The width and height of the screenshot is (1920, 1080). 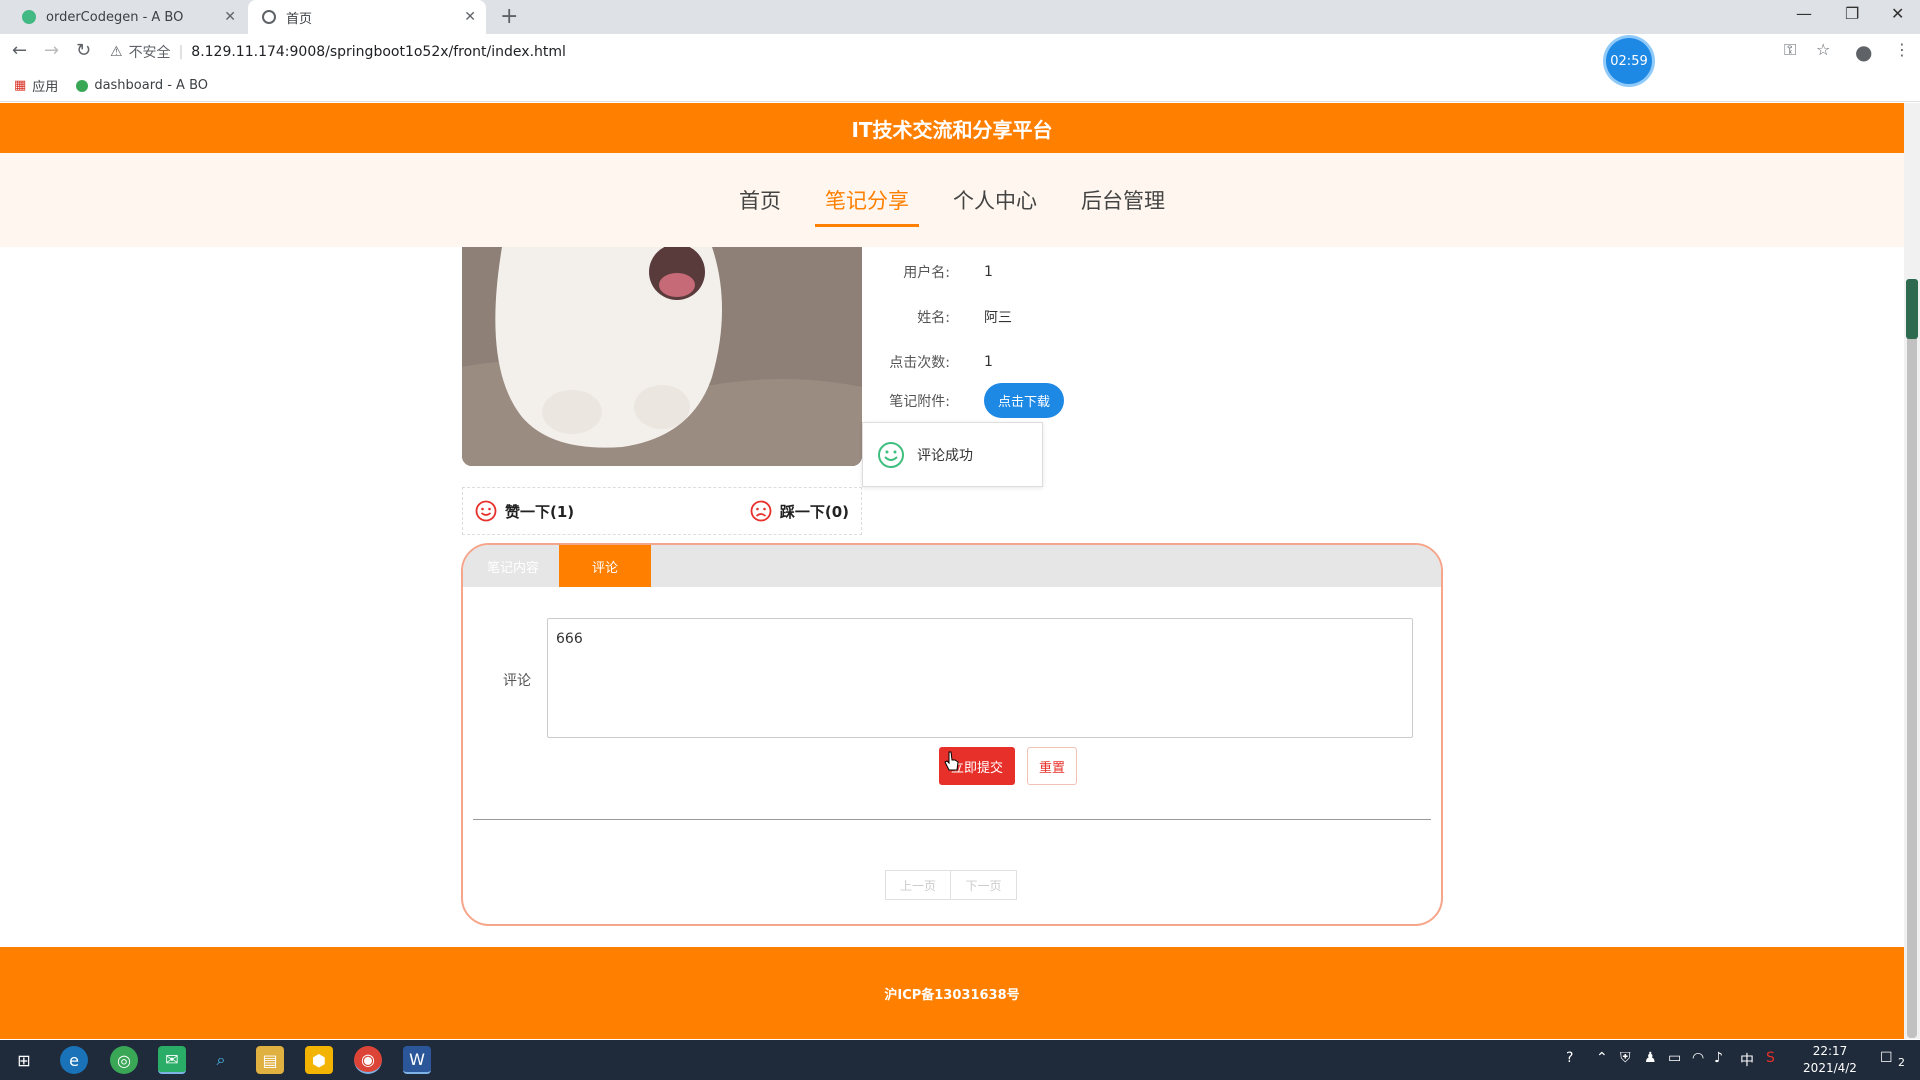 What do you see at coordinates (367, 17) in the screenshot?
I see `browser-tab-home: 首页 ✕` at bounding box center [367, 17].